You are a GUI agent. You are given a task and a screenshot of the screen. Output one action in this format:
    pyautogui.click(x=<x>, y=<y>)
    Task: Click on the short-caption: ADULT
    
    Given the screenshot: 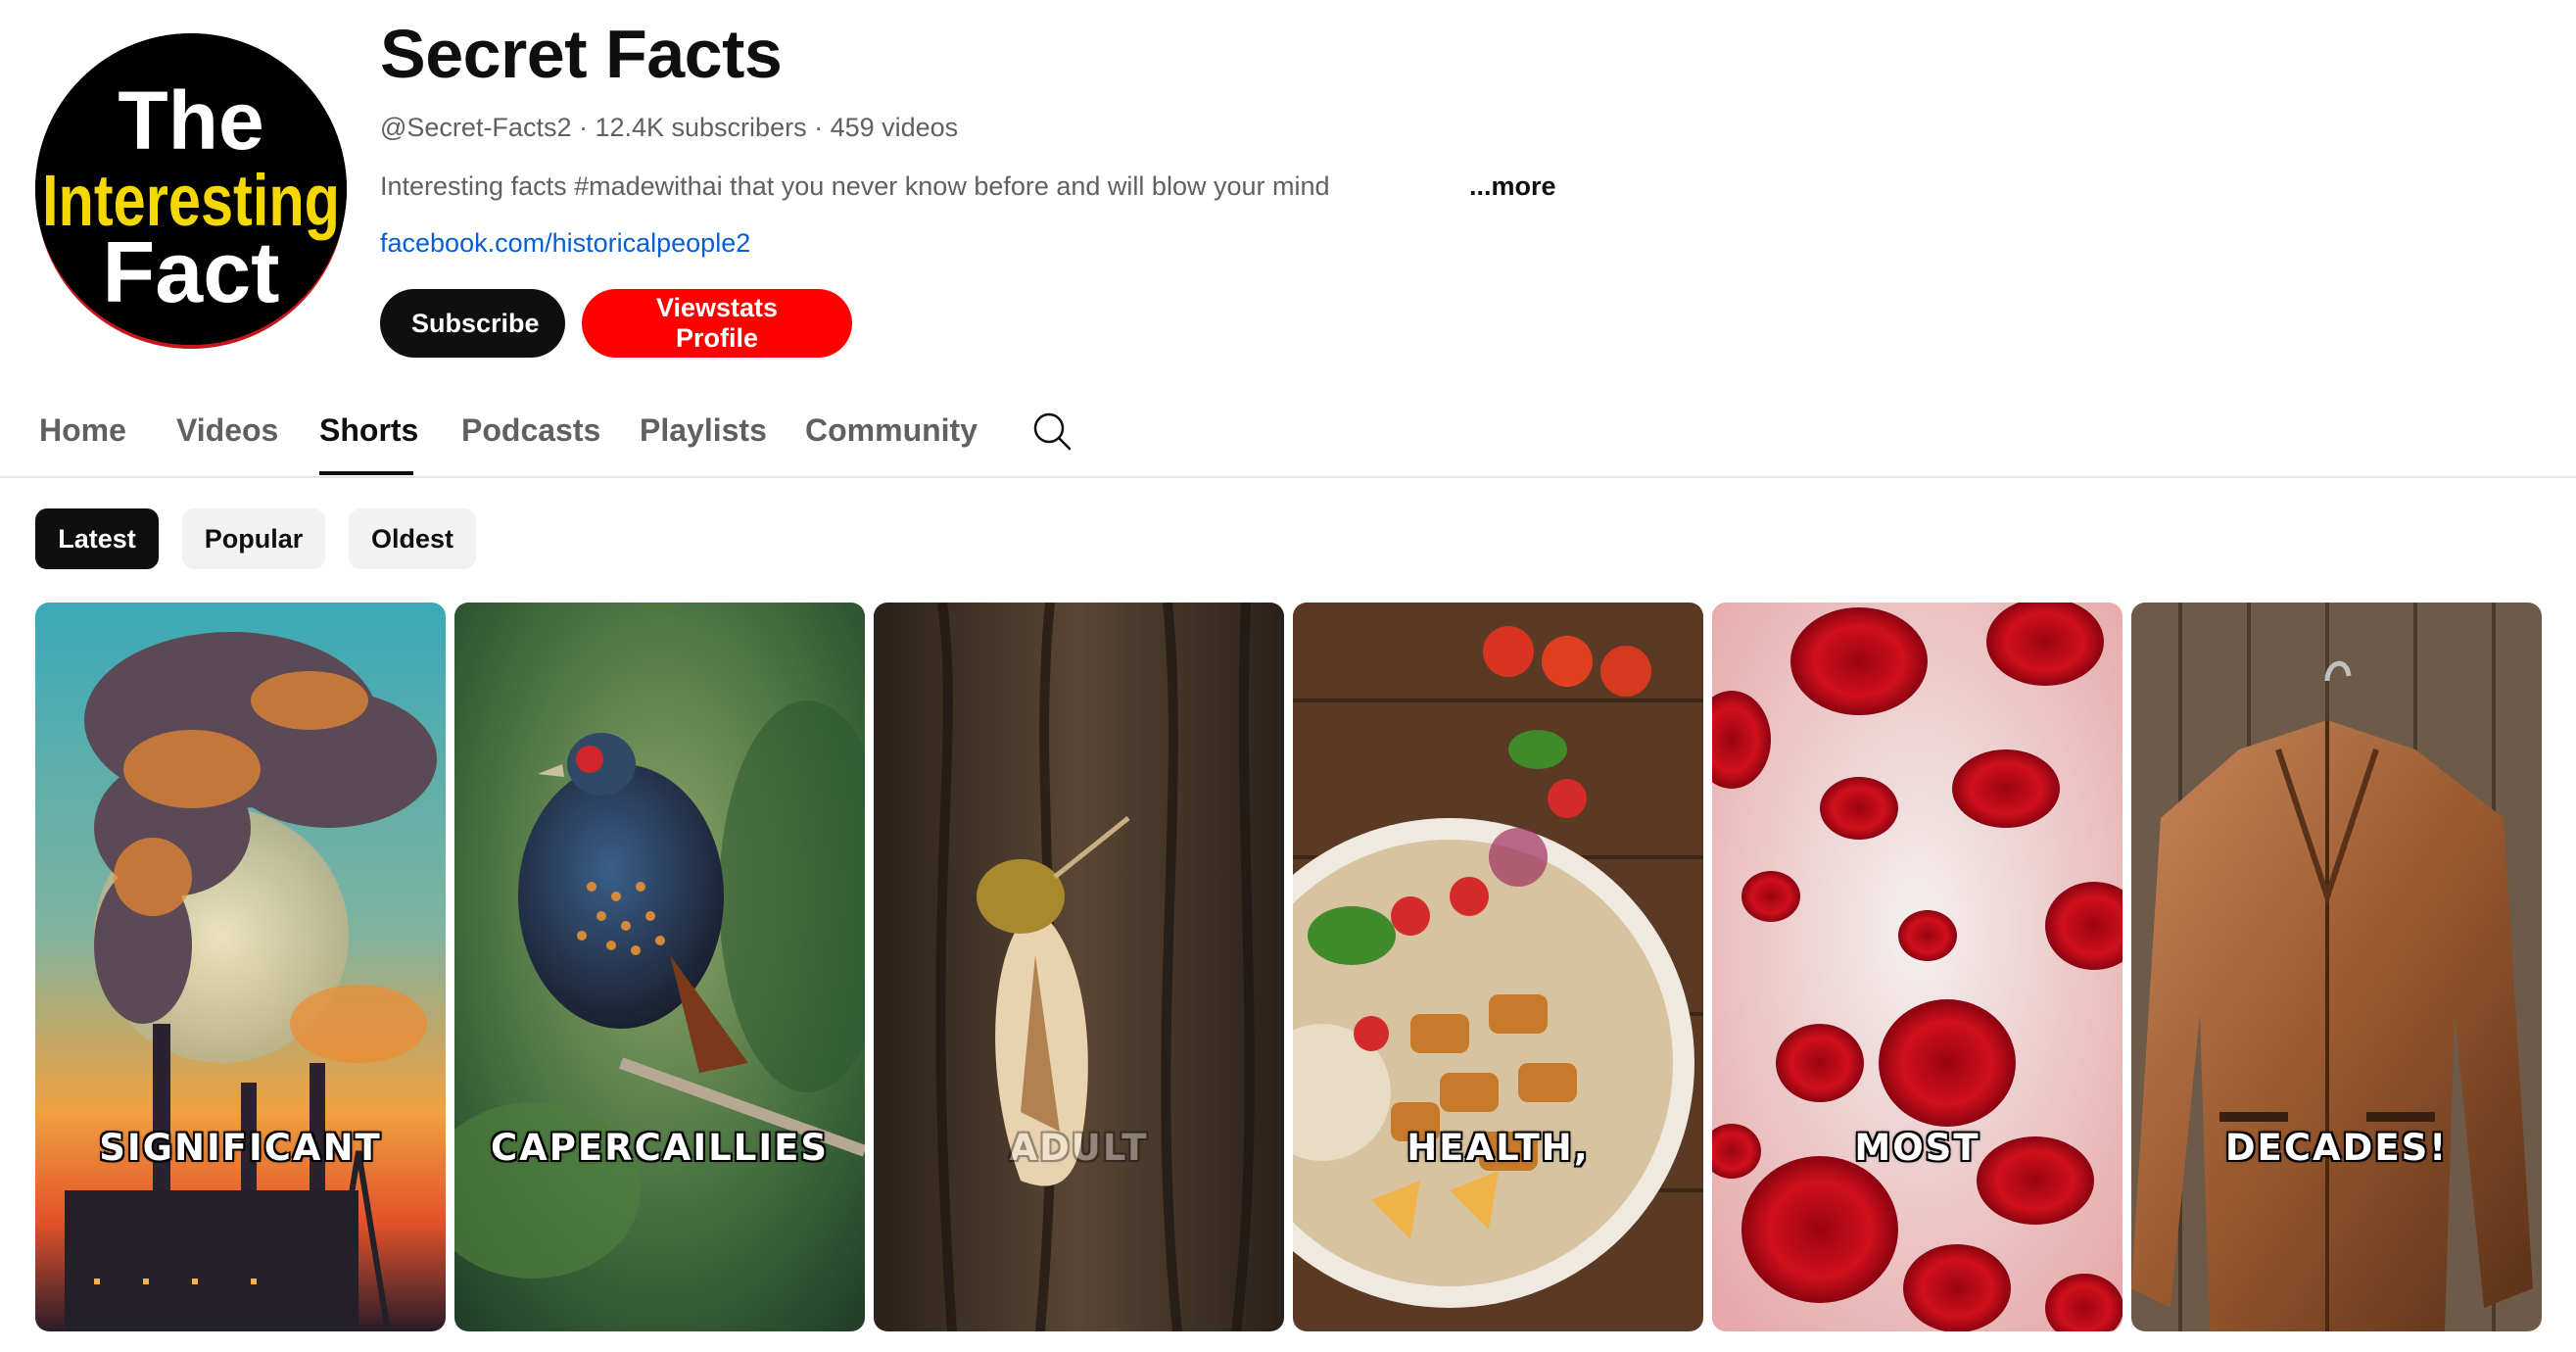 What is the action you would take?
    pyautogui.click(x=1079, y=1148)
    